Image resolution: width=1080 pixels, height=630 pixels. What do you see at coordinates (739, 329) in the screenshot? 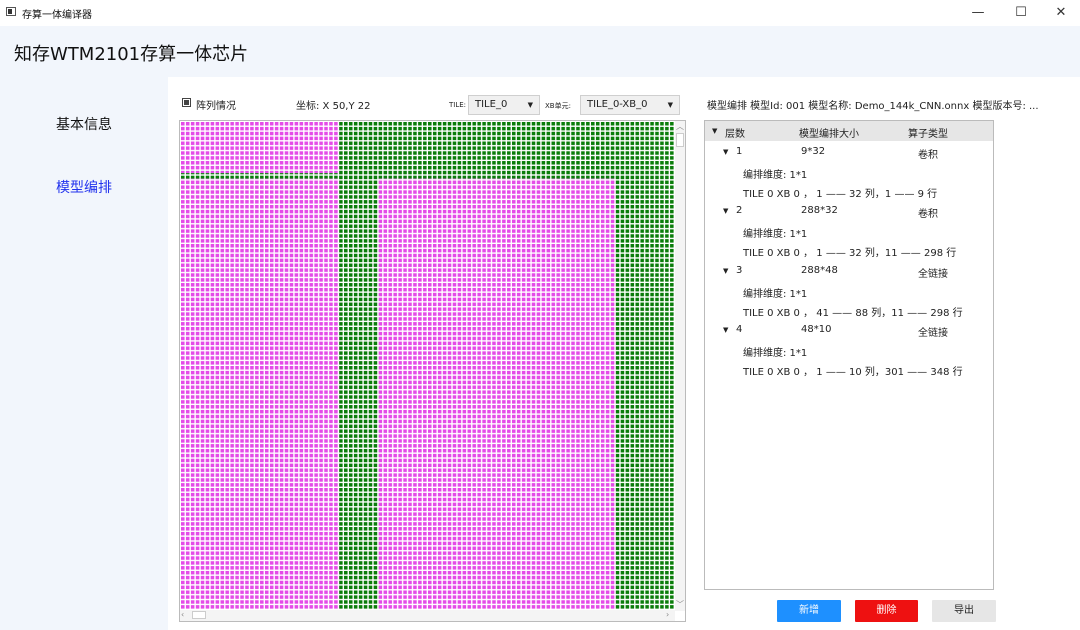
I see `layer-number: 4` at bounding box center [739, 329].